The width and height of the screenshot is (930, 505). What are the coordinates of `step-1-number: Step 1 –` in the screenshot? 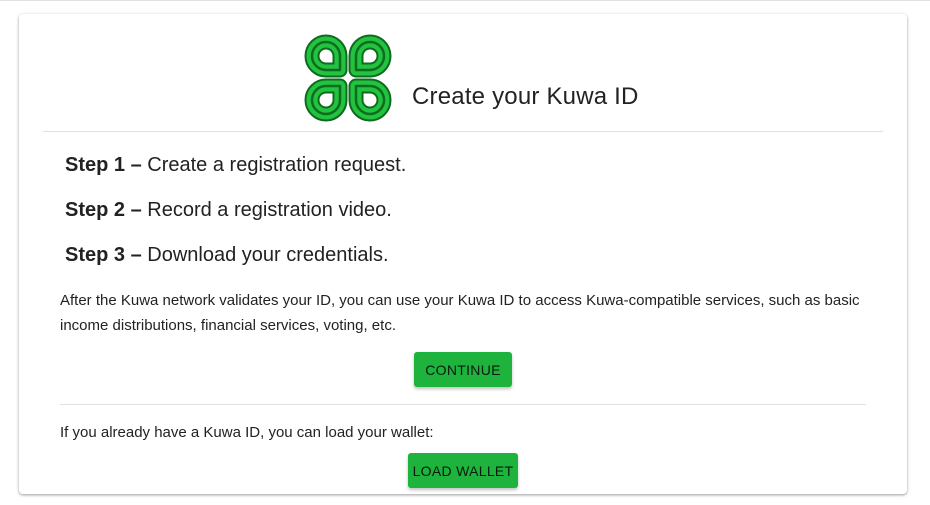 It's located at (103, 165).